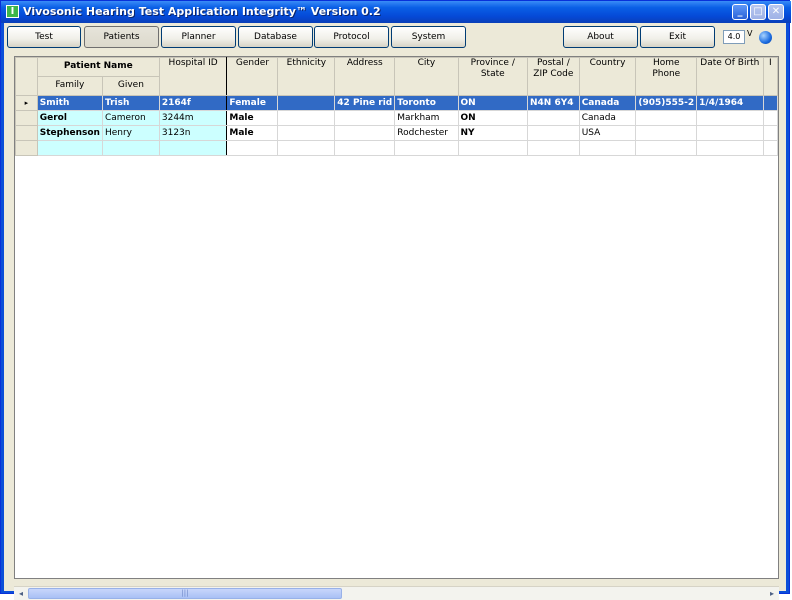  What do you see at coordinates (275, 37) in the screenshot?
I see `database-button: Database` at bounding box center [275, 37].